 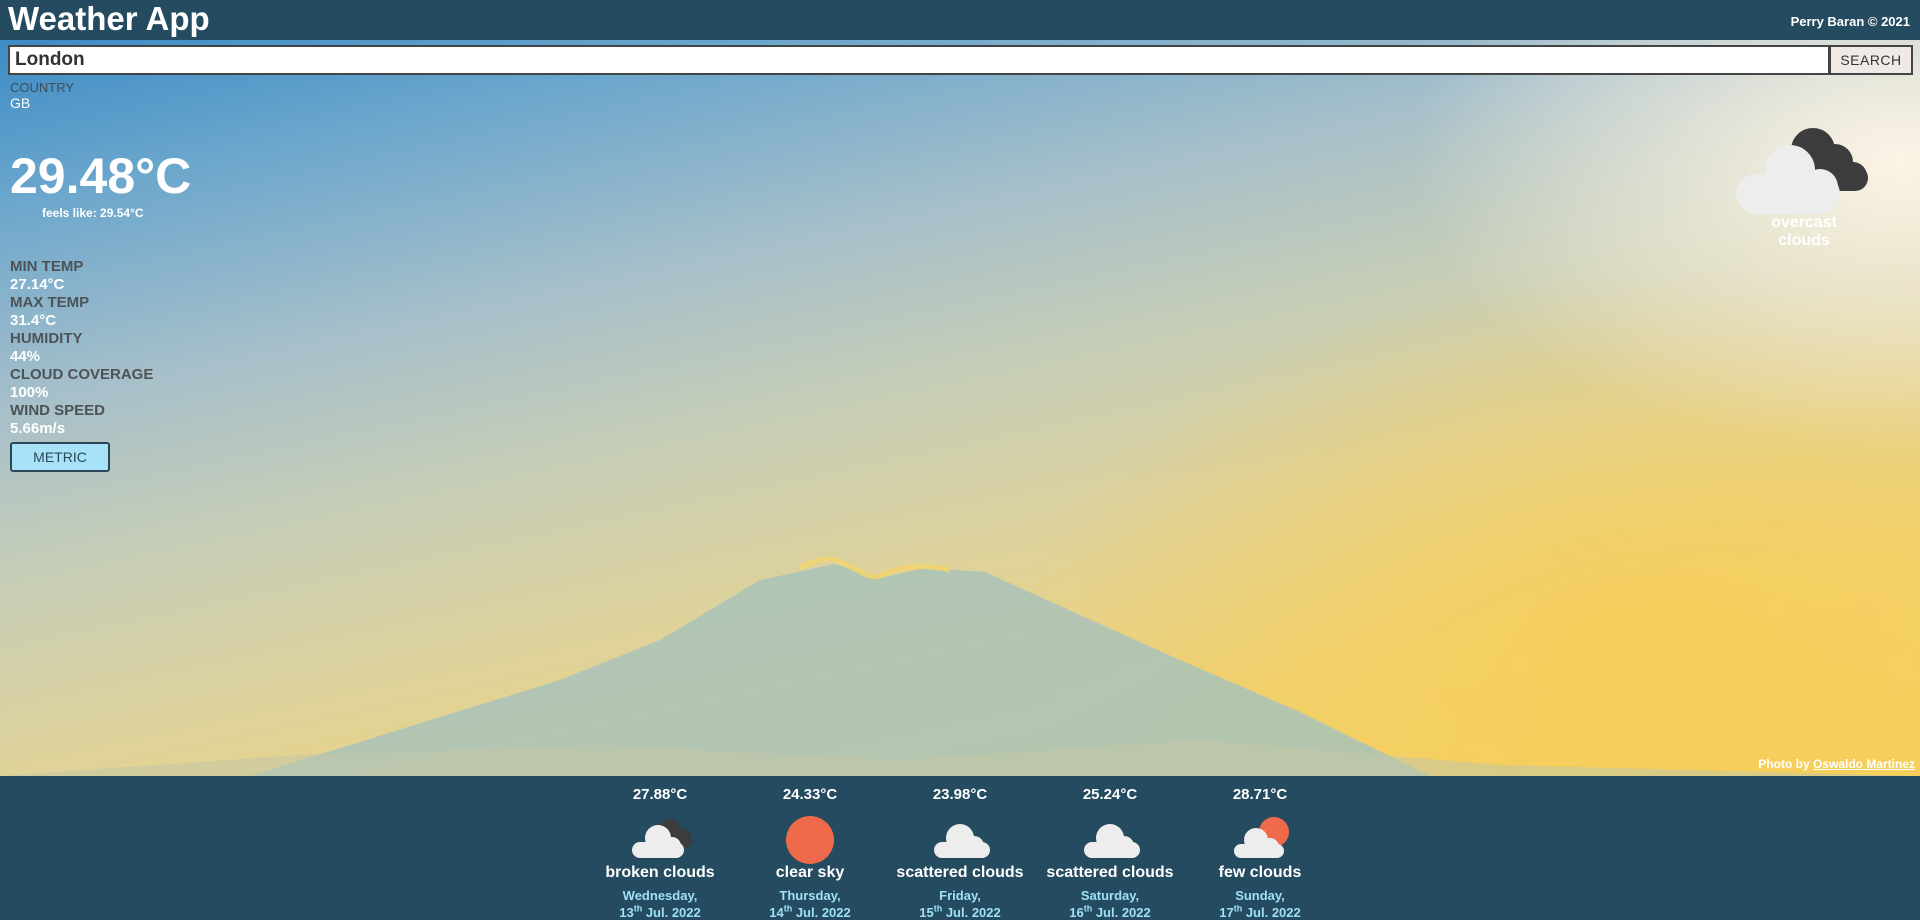 What do you see at coordinates (1260, 903) in the screenshot?
I see `forecast-date: Sunday, 17th Jul. 2022` at bounding box center [1260, 903].